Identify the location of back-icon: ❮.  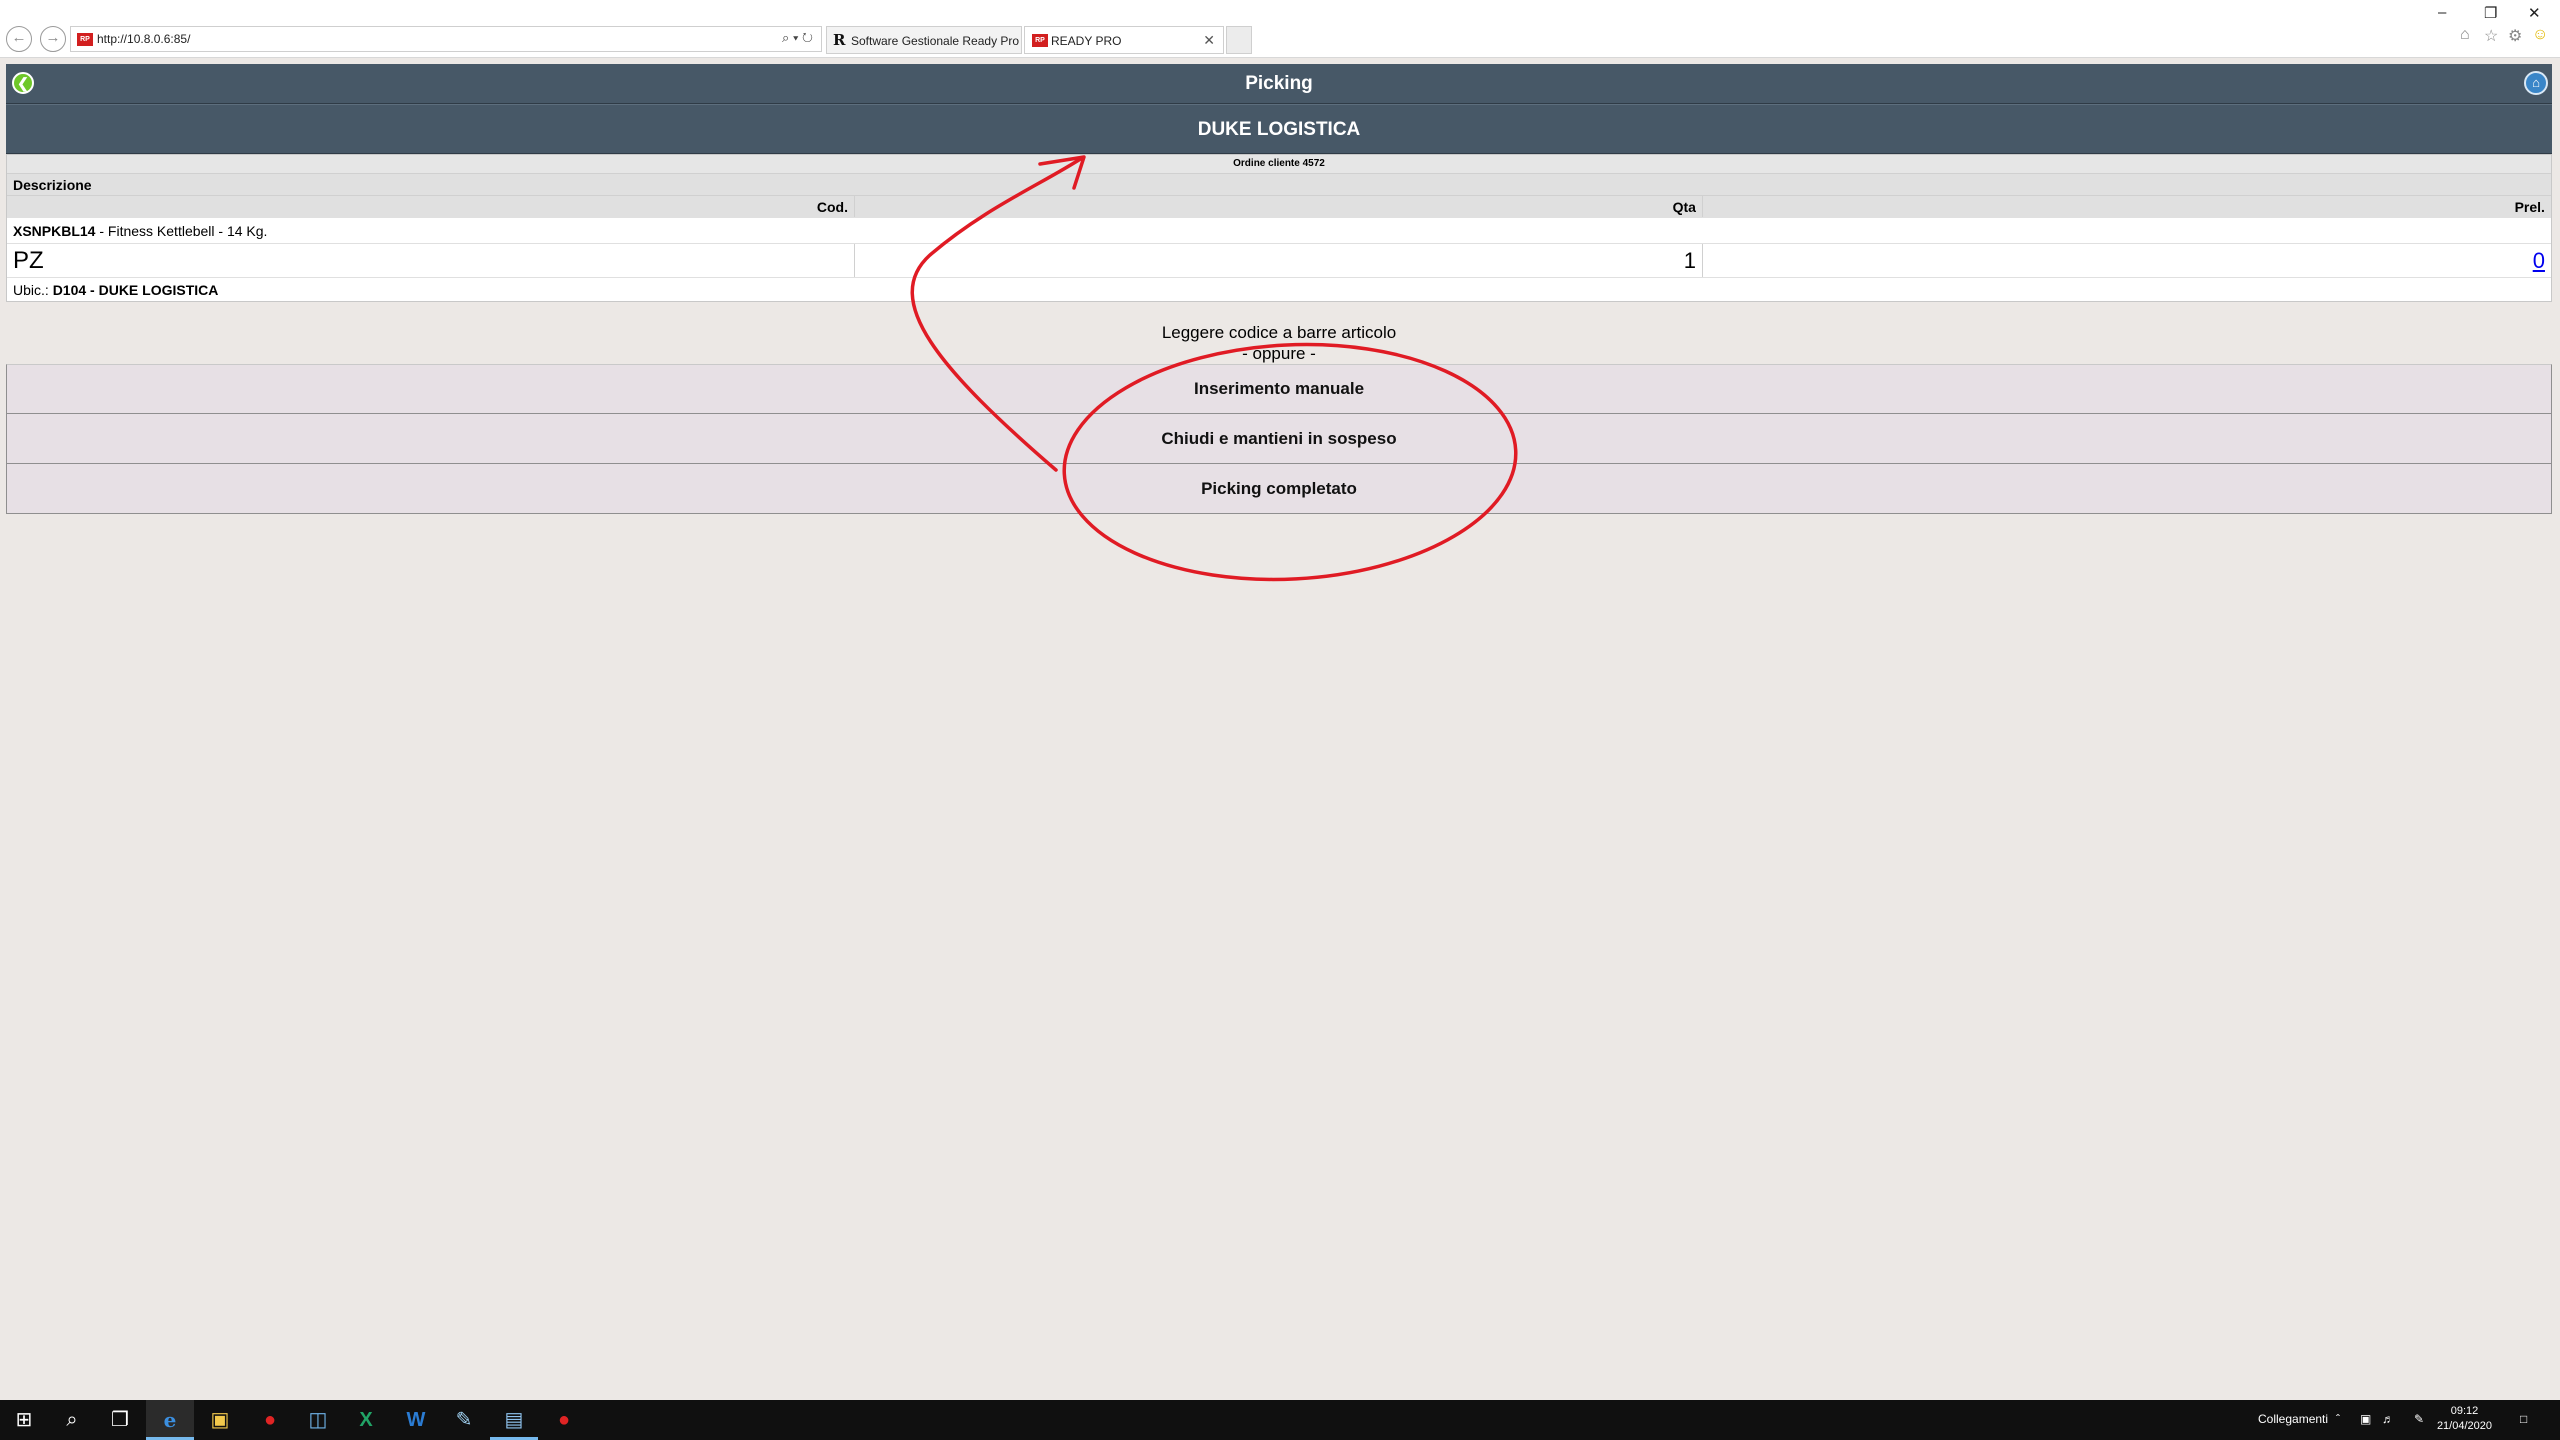
(23, 83).